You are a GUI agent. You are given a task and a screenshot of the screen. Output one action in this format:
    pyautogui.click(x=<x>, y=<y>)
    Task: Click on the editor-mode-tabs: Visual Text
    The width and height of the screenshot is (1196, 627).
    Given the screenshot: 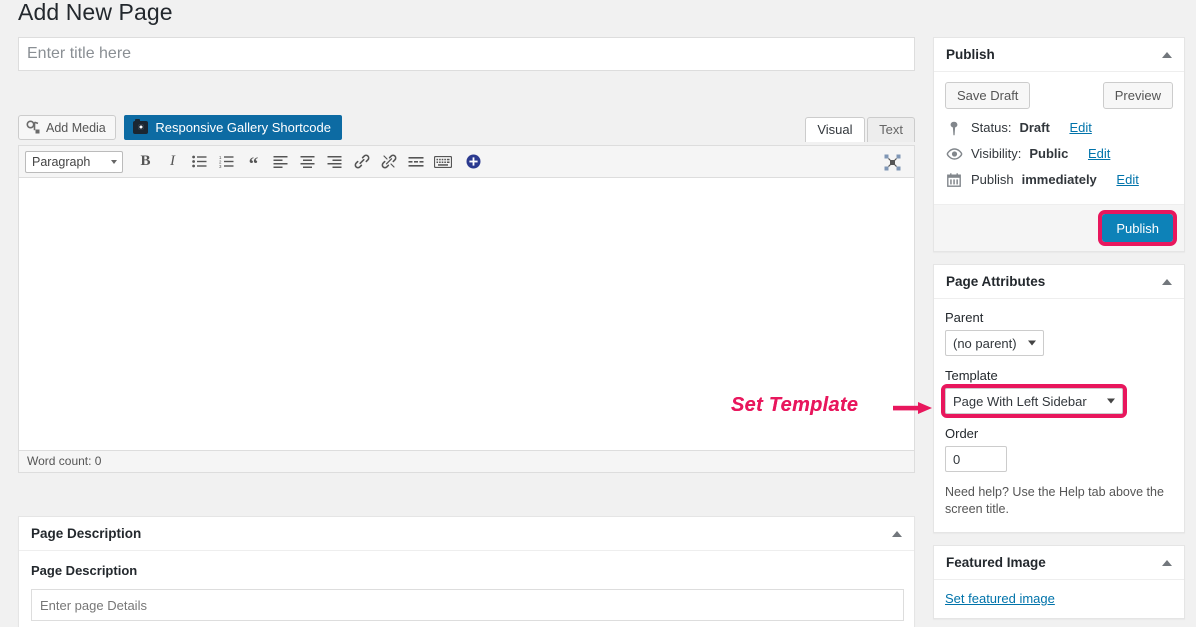 What is the action you would take?
    pyautogui.click(x=860, y=129)
    